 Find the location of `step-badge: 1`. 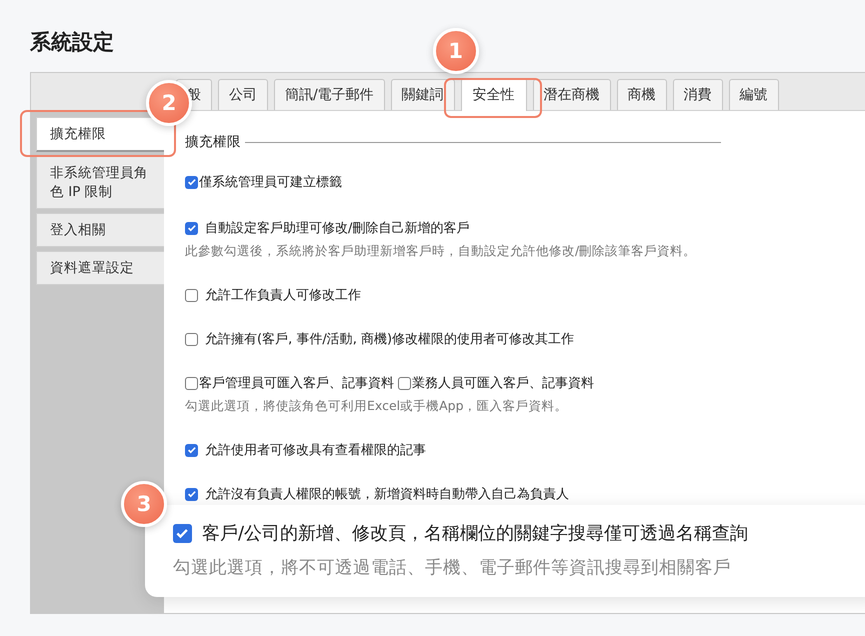

step-badge: 1 is located at coordinates (455, 51).